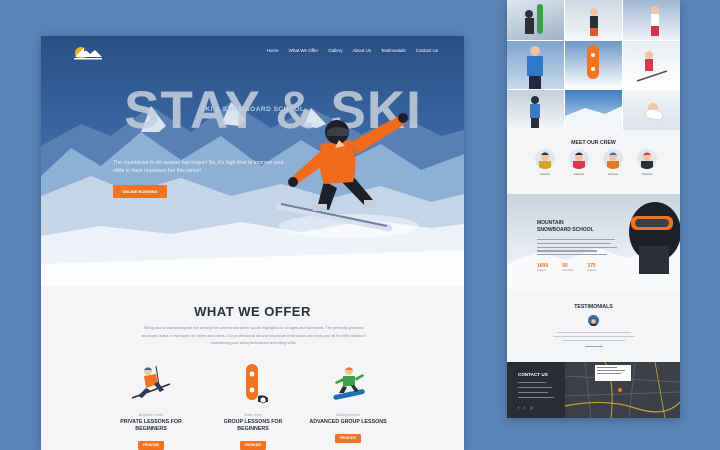 The height and width of the screenshot is (450, 720). I want to click on logo-icon, so click(88, 52).